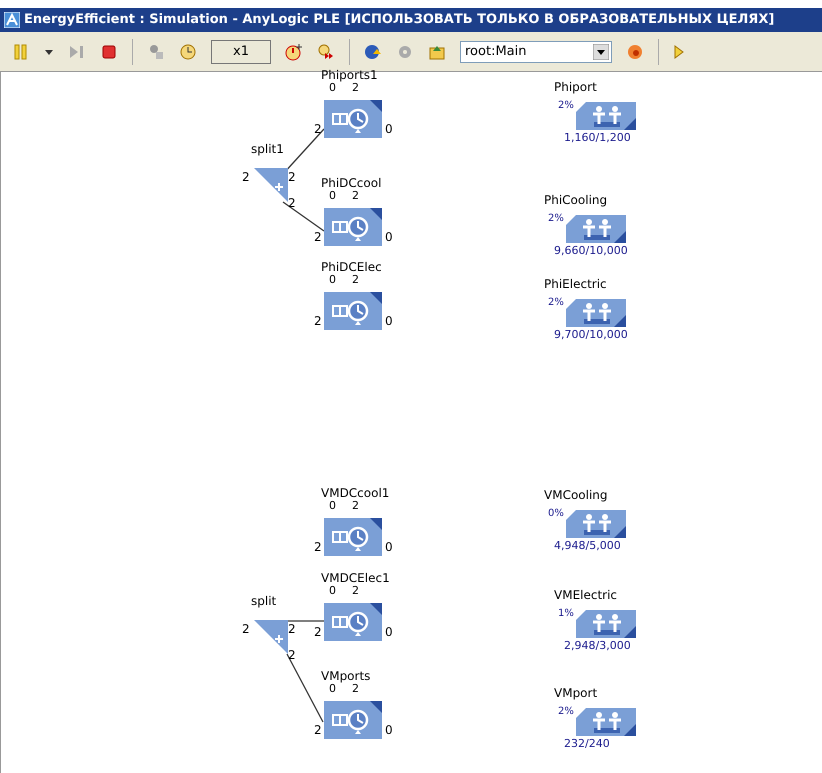 The image size is (822, 773). What do you see at coordinates (303, 217) in the screenshot?
I see `connector-line` at bounding box center [303, 217].